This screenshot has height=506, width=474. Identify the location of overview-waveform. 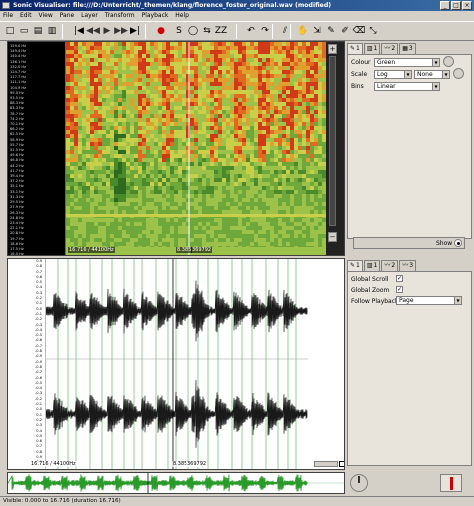
(176, 483).